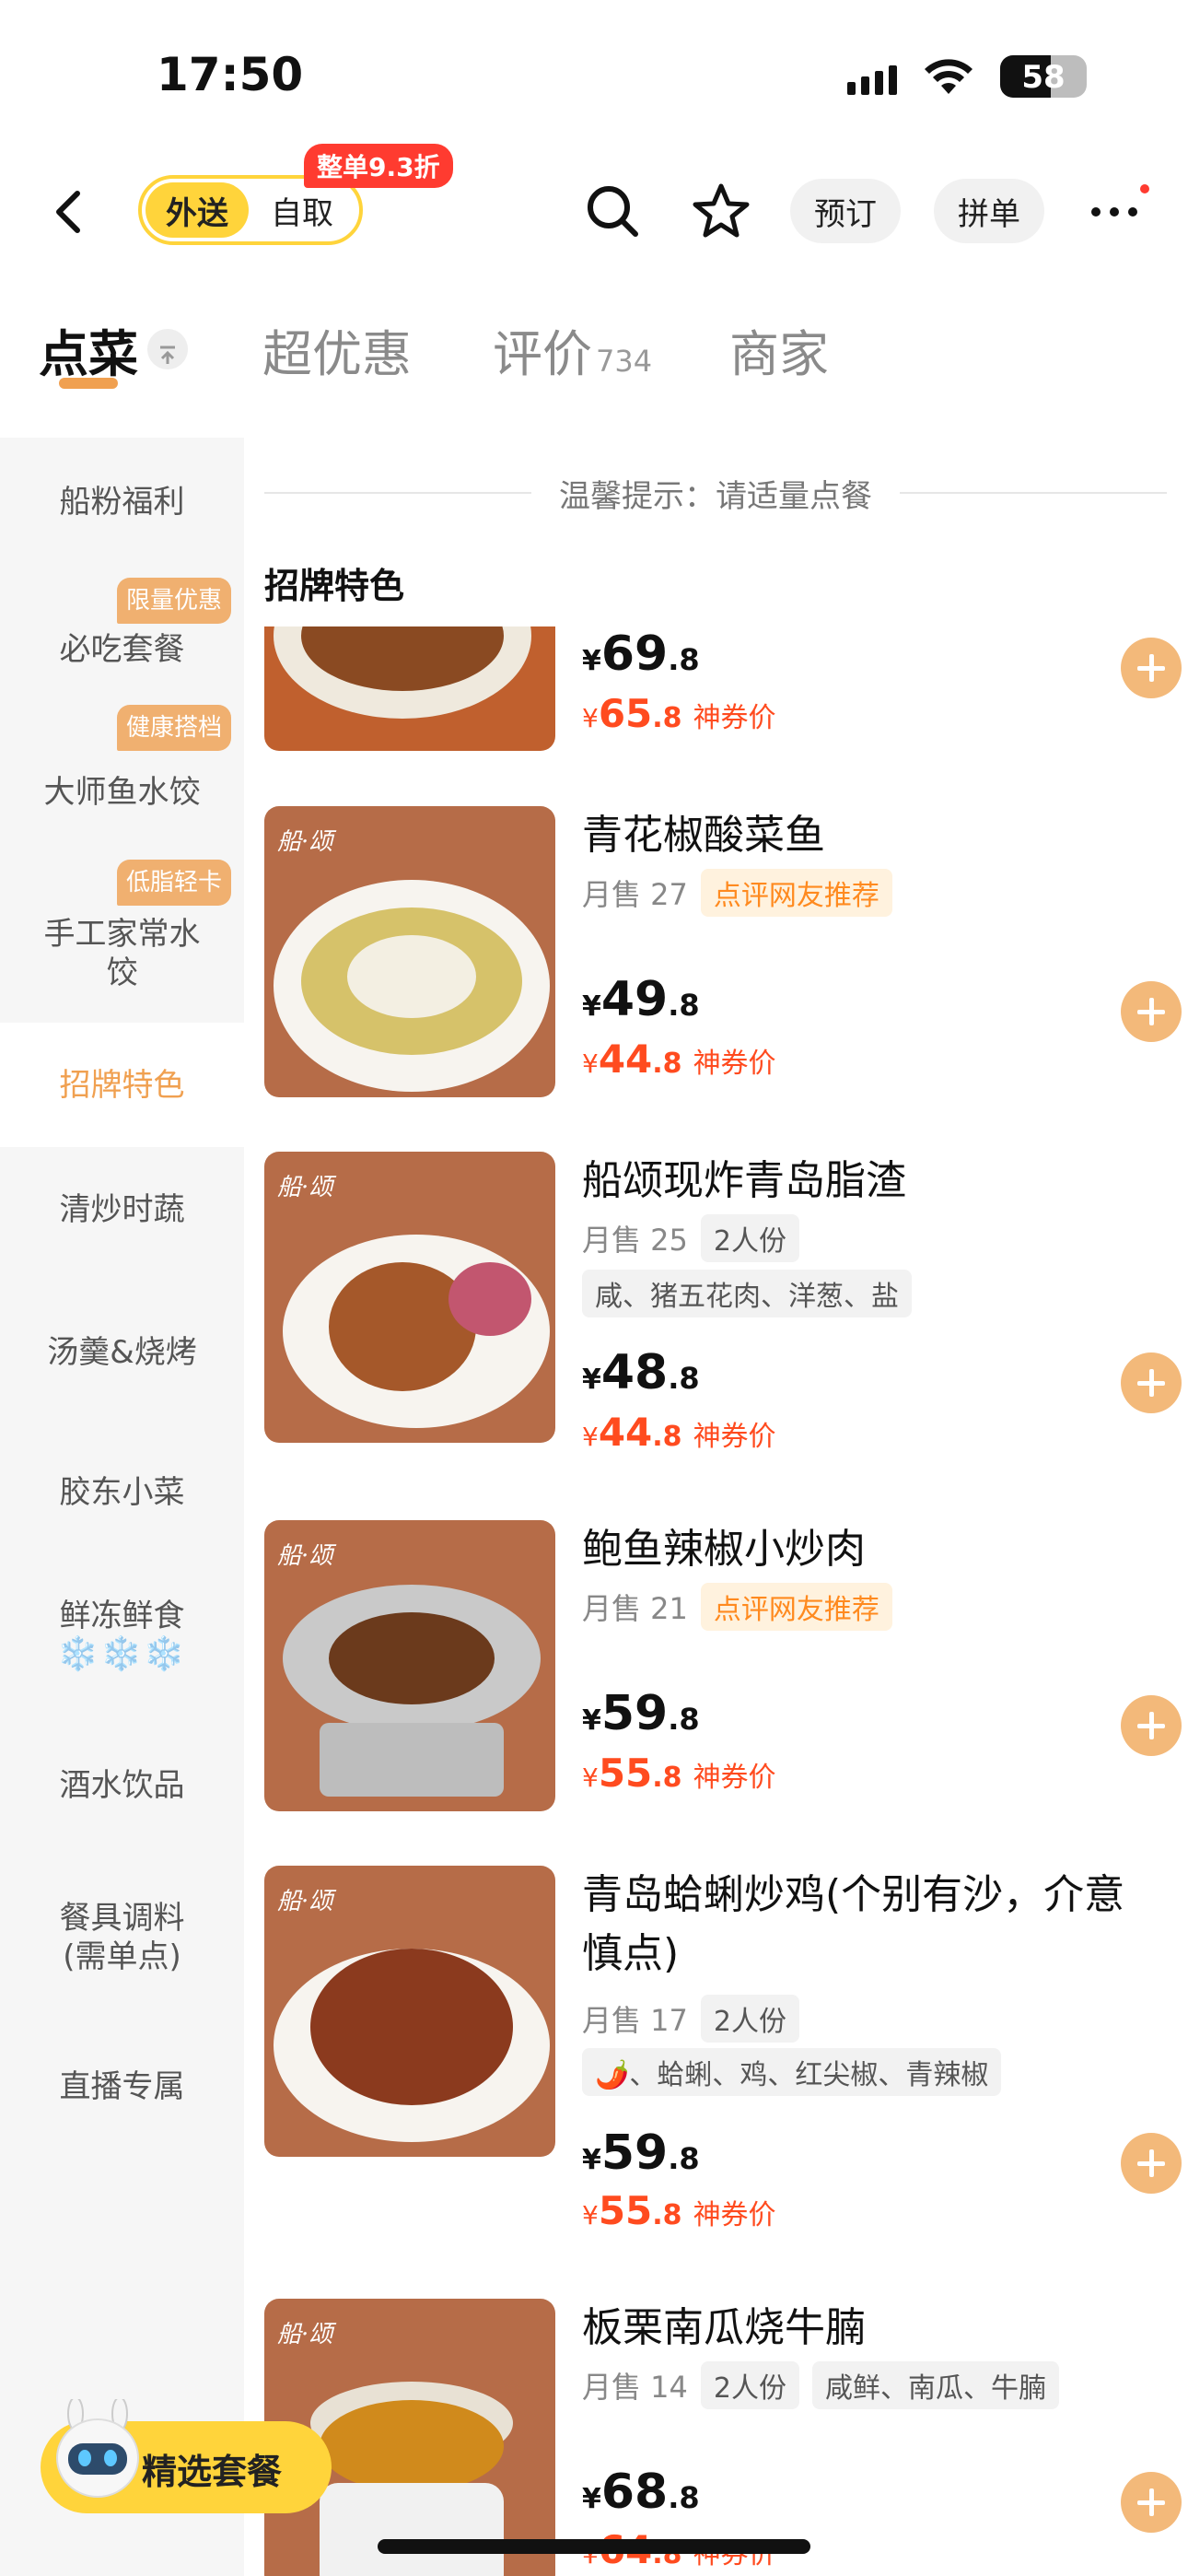 This screenshot has height=2576, width=1188. What do you see at coordinates (721, 211) in the screenshot?
I see `star-icon` at bounding box center [721, 211].